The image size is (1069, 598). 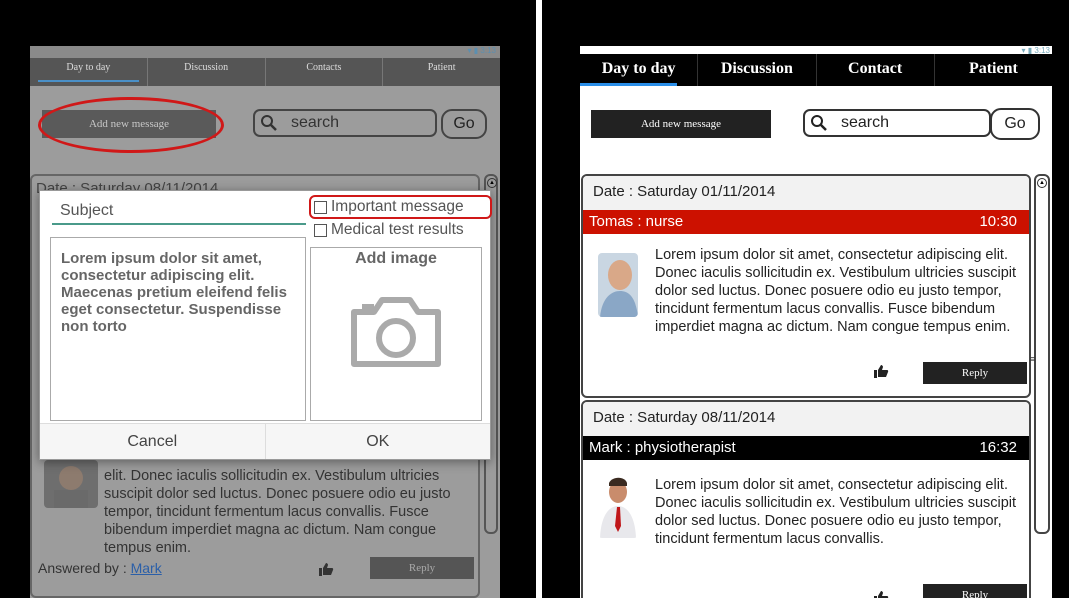 What do you see at coordinates (396, 330) in the screenshot?
I see `camera-icon` at bounding box center [396, 330].